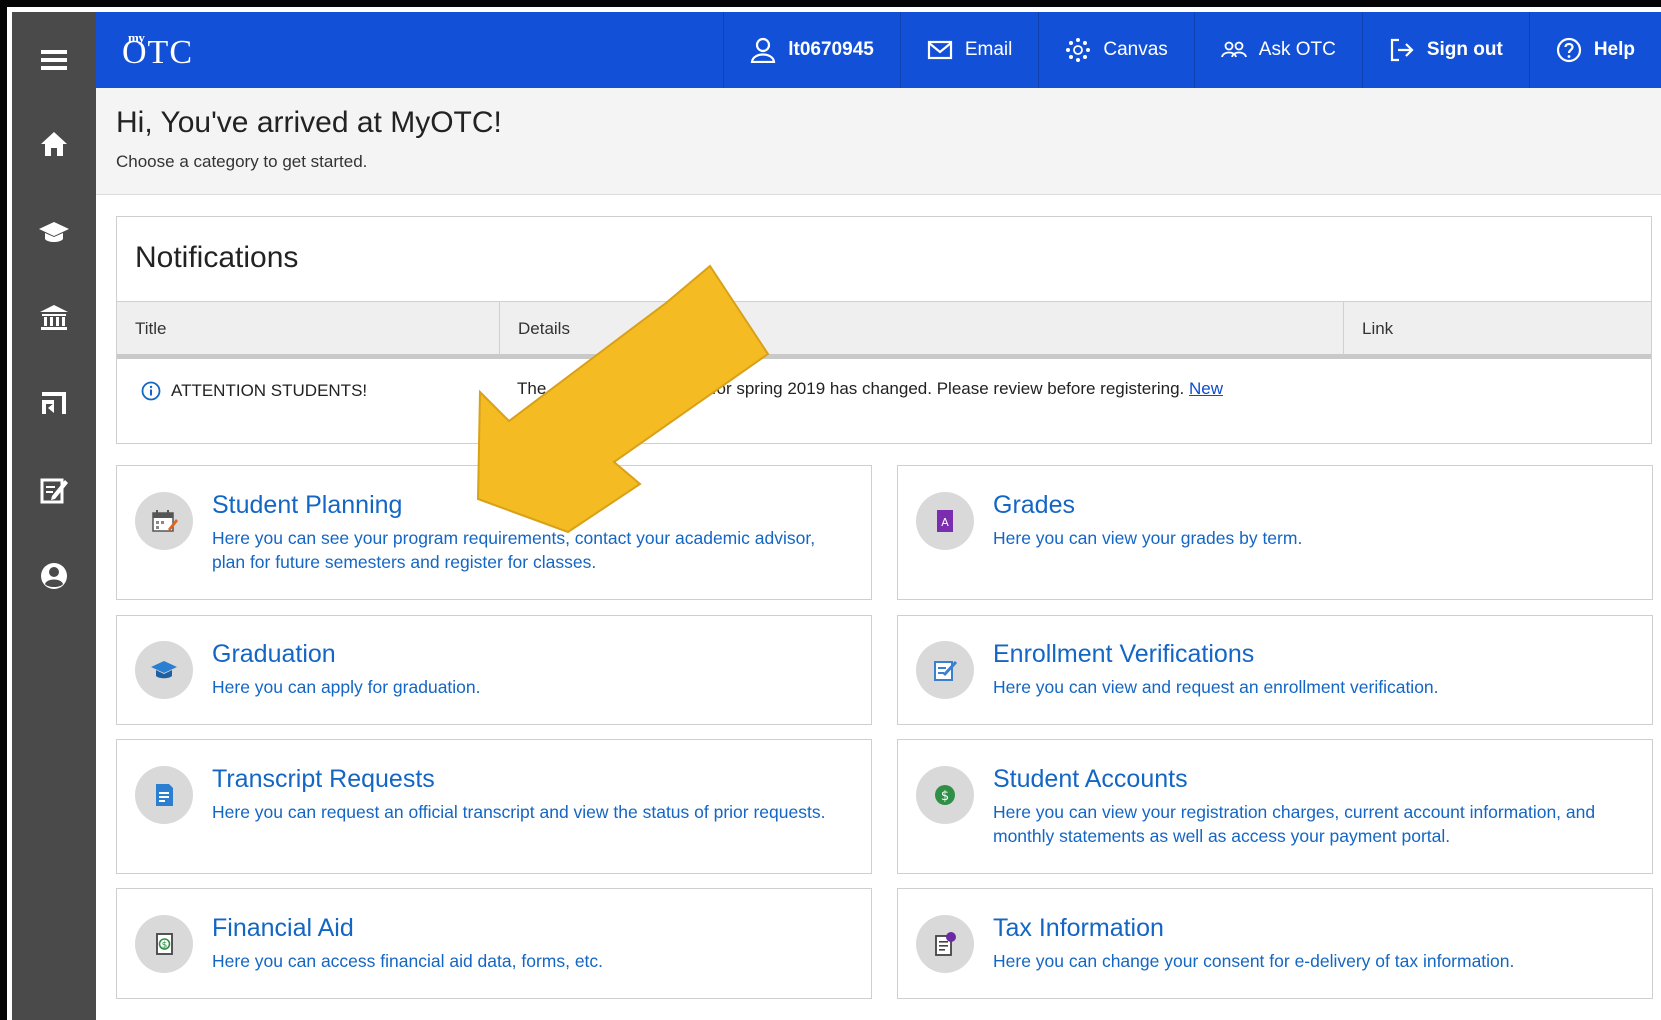 Image resolution: width=1661 pixels, height=1020 pixels. Describe the element at coordinates (346, 687) in the screenshot. I see `card-description: Here you can apply for graduation.` at that location.